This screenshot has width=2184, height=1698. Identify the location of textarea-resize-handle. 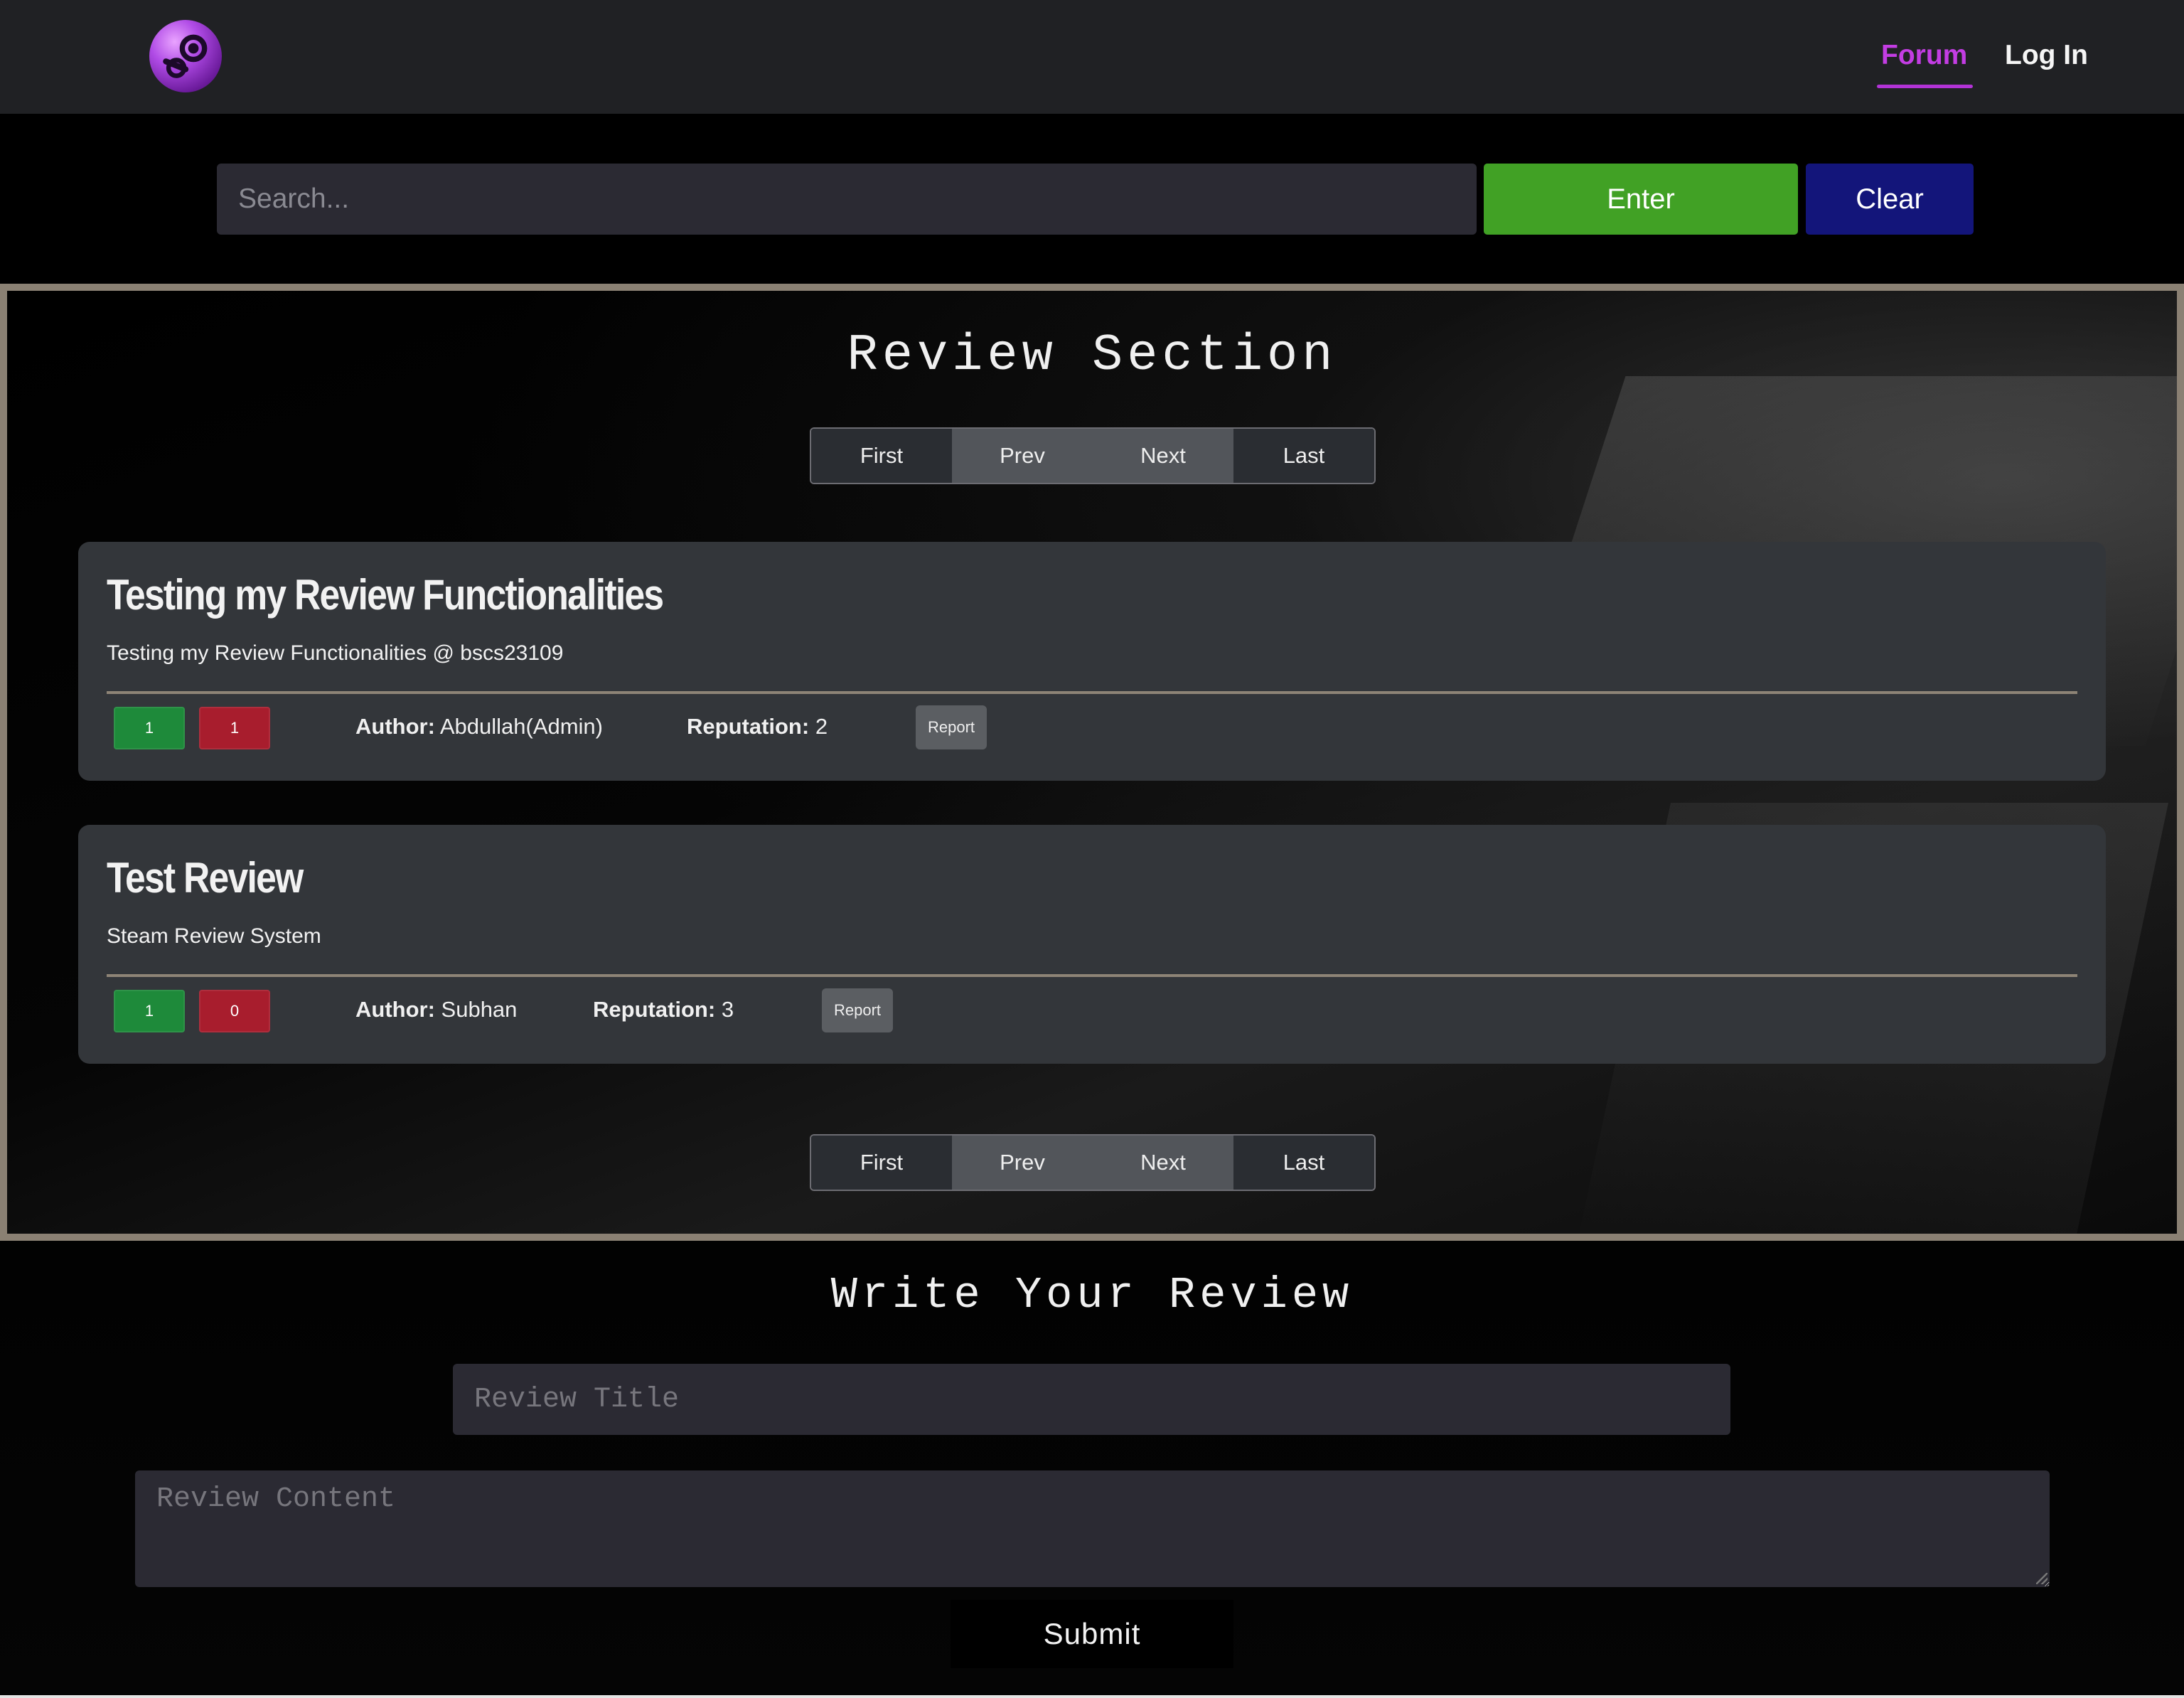
(2042, 1578).